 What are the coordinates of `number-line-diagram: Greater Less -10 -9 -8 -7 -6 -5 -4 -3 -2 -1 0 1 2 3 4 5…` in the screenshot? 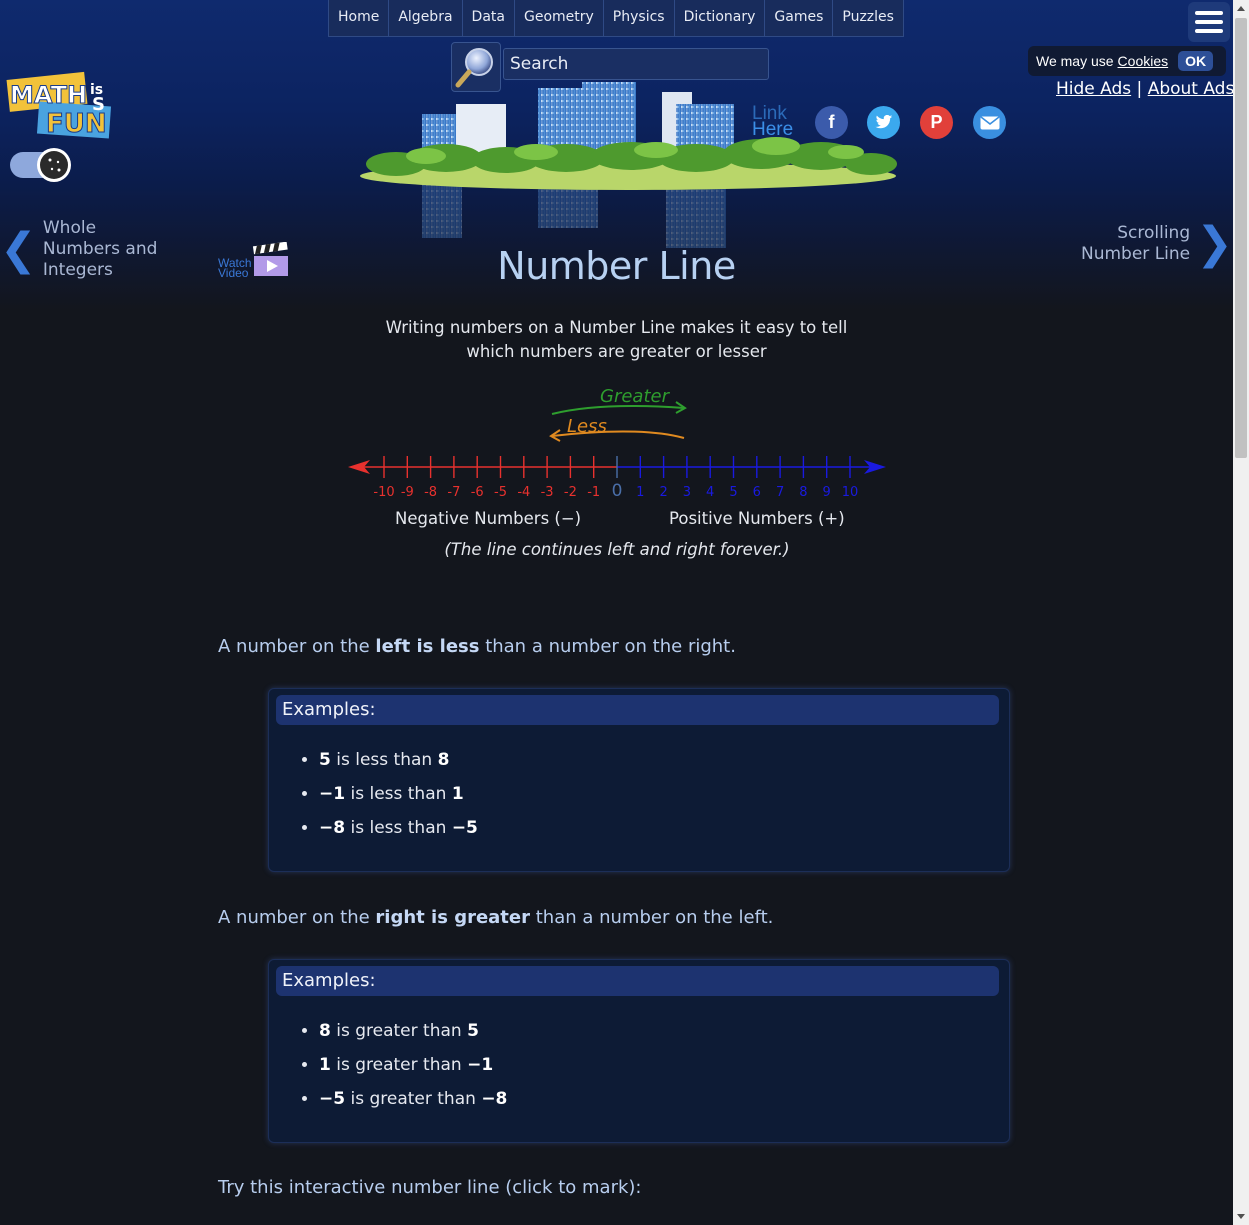 It's located at (617, 472).